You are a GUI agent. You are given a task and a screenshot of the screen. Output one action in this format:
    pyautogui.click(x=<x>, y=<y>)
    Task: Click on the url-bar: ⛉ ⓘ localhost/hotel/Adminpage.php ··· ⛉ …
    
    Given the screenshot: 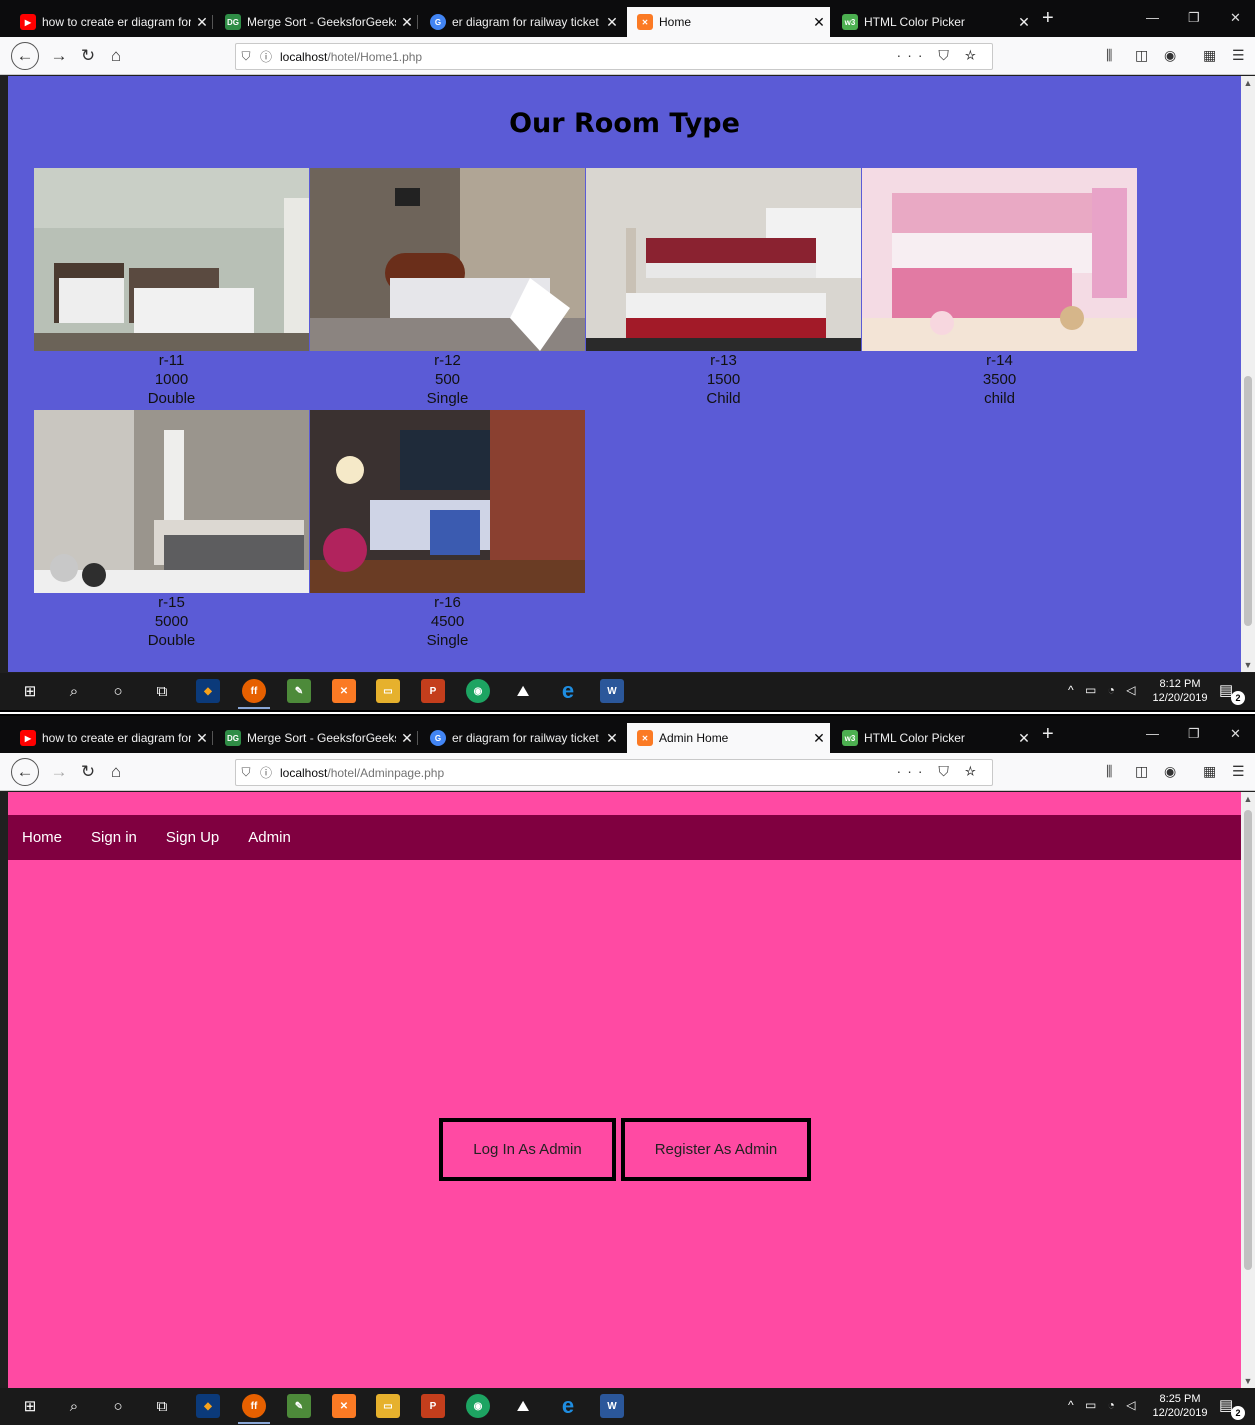 What is the action you would take?
    pyautogui.click(x=614, y=772)
    